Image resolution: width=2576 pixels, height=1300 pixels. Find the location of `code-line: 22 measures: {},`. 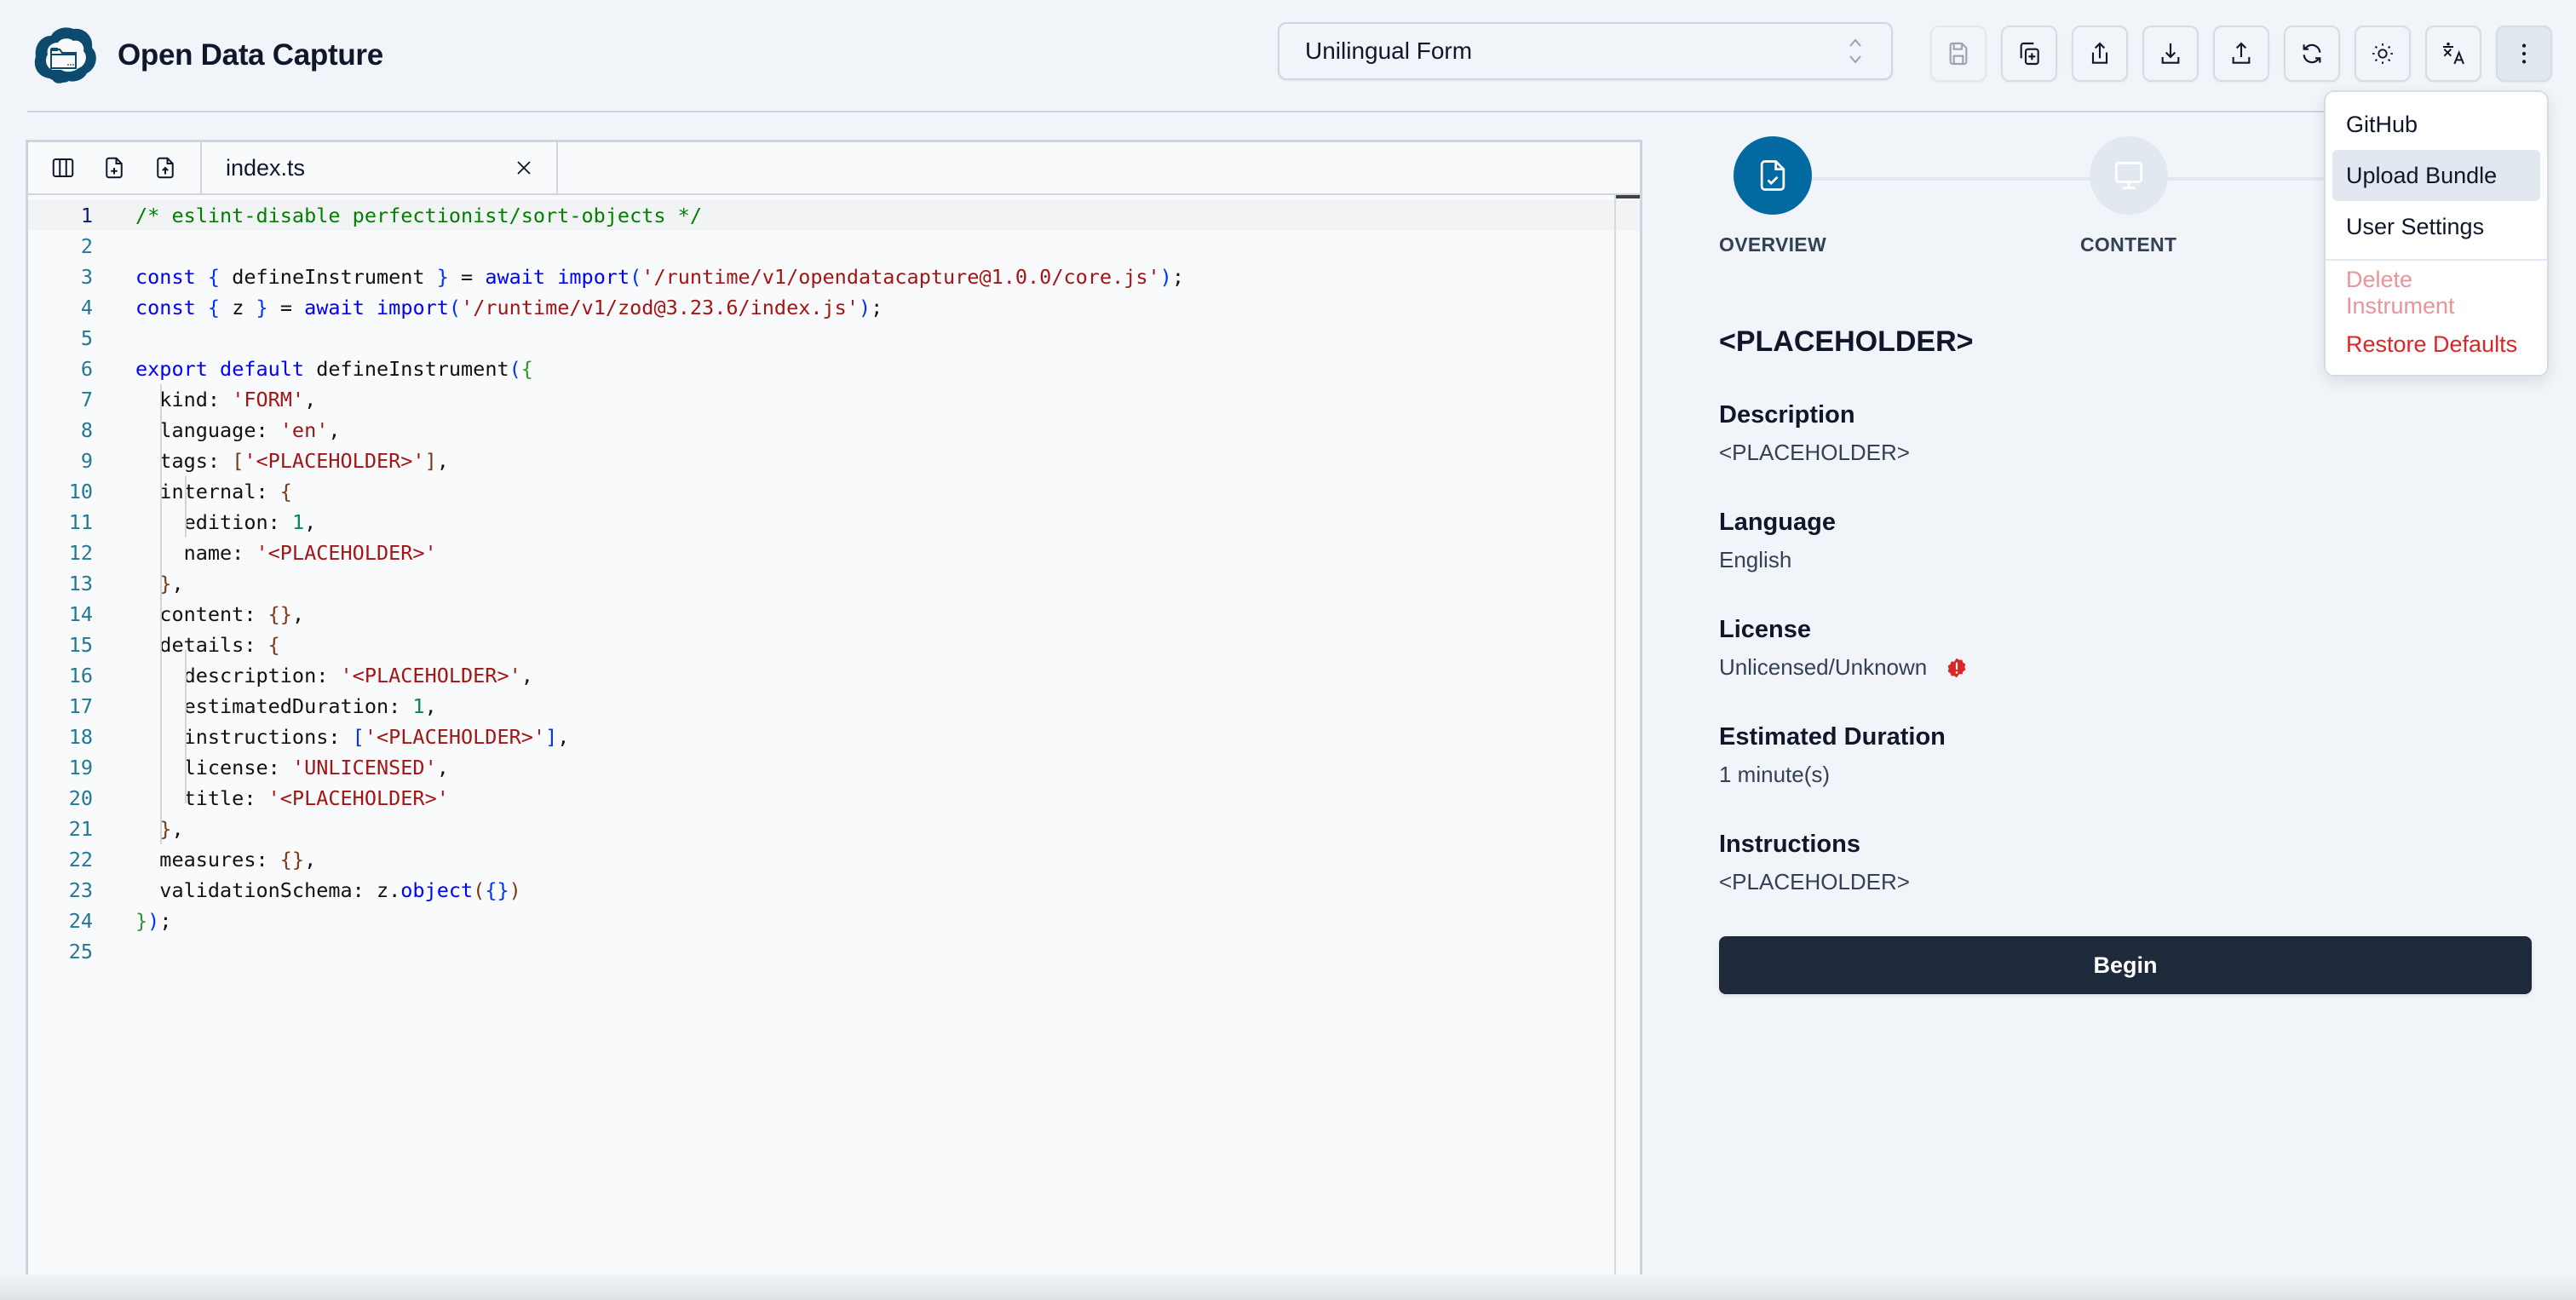

code-line: 22 measures: {}, is located at coordinates (834, 859).